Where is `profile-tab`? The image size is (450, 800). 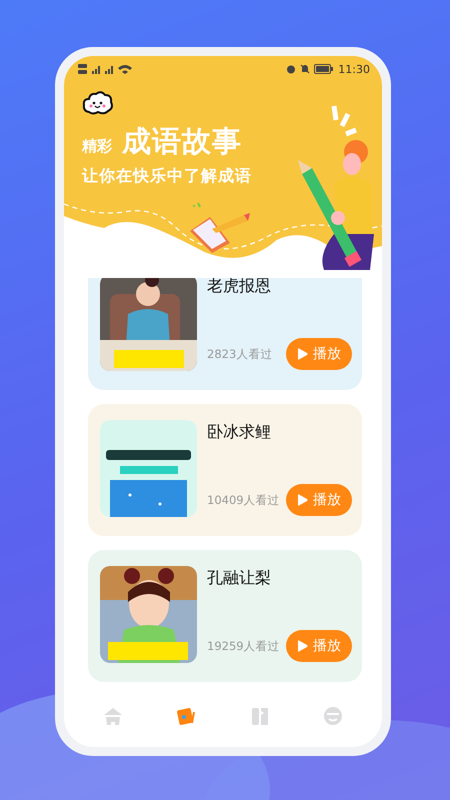
profile-tab is located at coordinates (333, 716).